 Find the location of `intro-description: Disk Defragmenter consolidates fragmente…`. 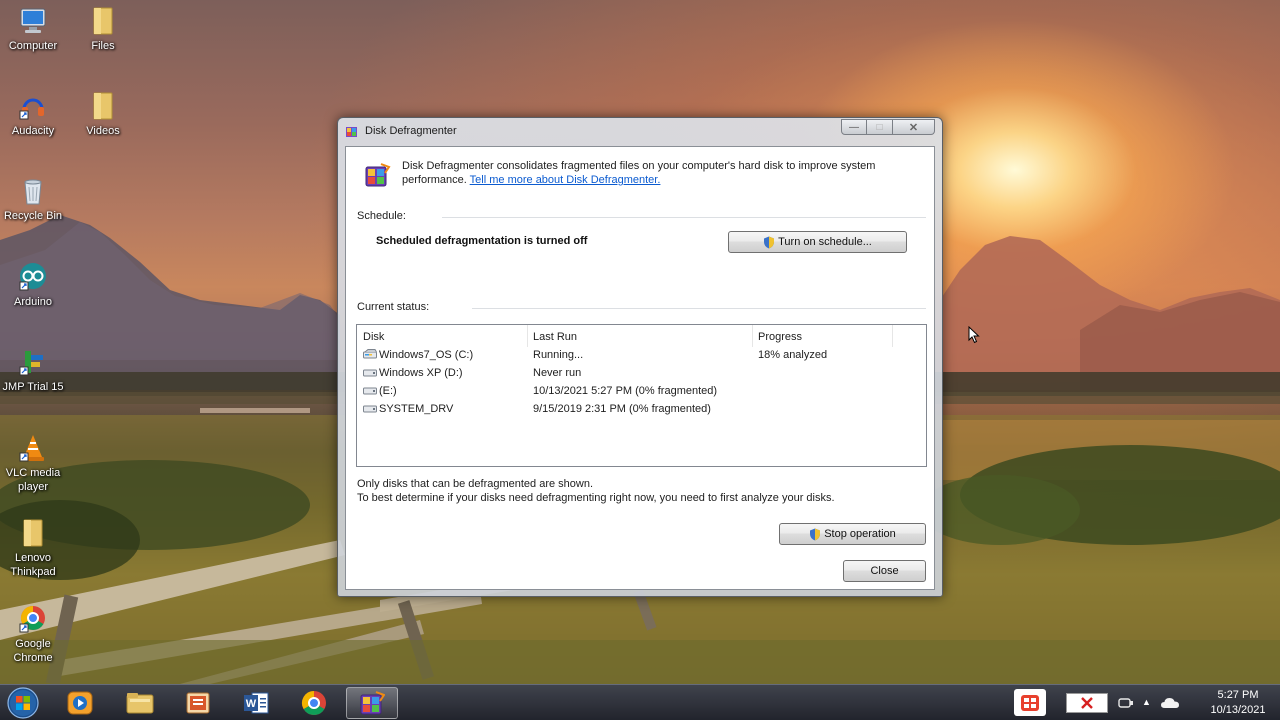

intro-description: Disk Defragmenter consolidates fragmente… is located at coordinates (657, 173).